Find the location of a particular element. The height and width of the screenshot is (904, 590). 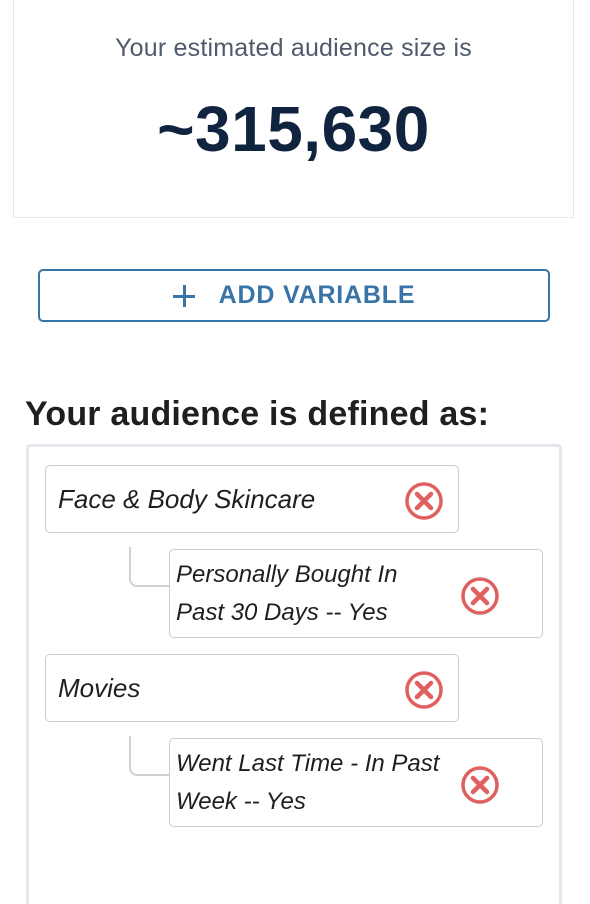

plus-icon is located at coordinates (183, 295).